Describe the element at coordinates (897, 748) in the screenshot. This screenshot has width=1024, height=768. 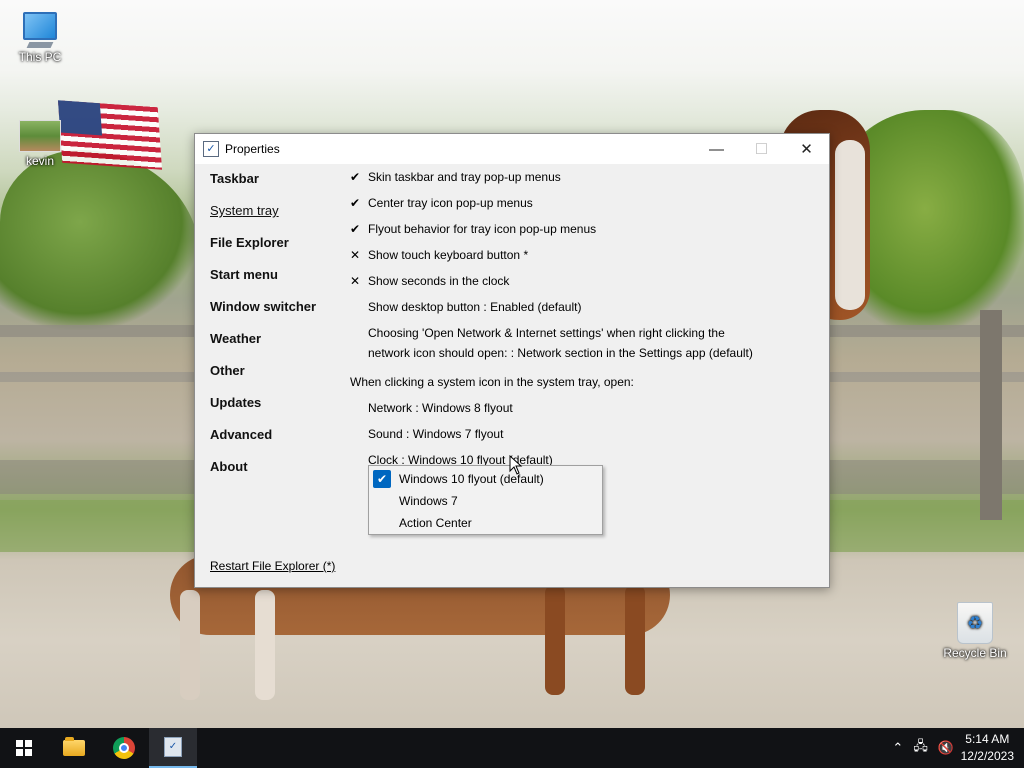
I see `chevron-up-icon: ⌃` at that location.